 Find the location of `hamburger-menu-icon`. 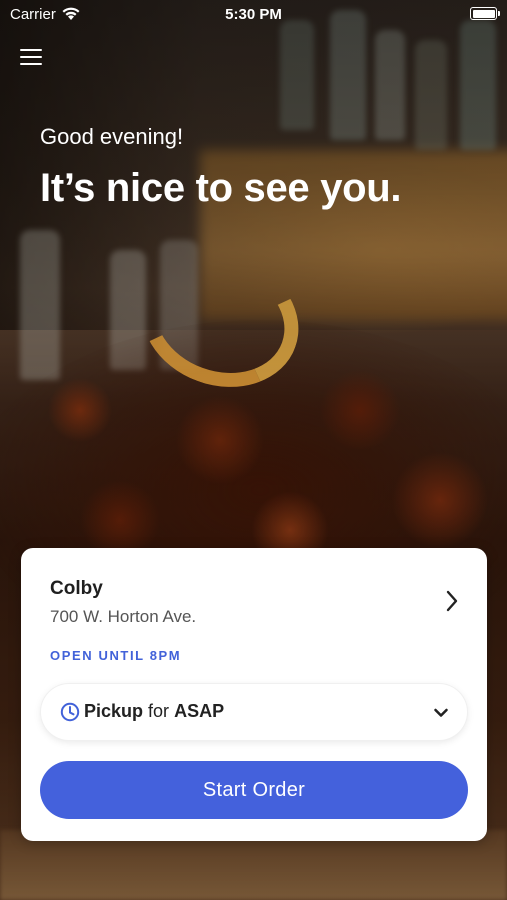

hamburger-menu-icon is located at coordinates (31, 59).